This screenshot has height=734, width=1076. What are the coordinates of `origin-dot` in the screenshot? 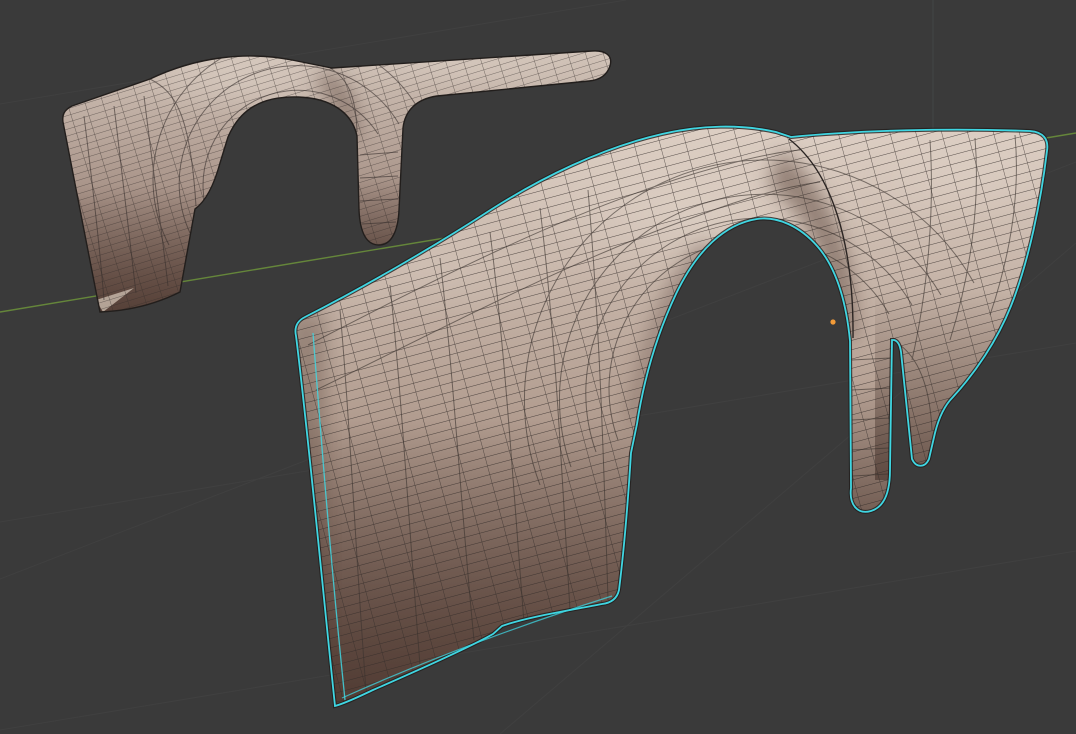 It's located at (833, 322).